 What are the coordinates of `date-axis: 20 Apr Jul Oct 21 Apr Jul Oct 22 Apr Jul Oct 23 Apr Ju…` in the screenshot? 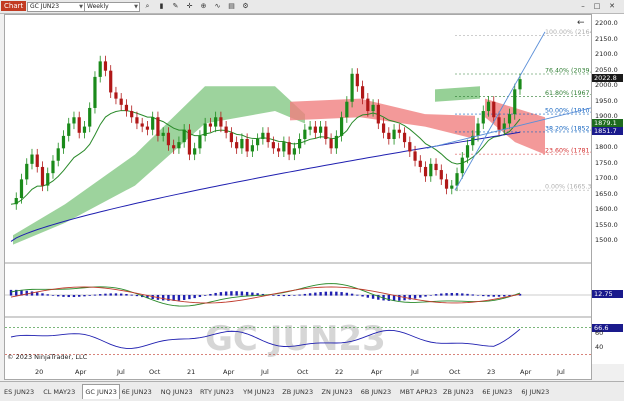 It's located at (298, 372).